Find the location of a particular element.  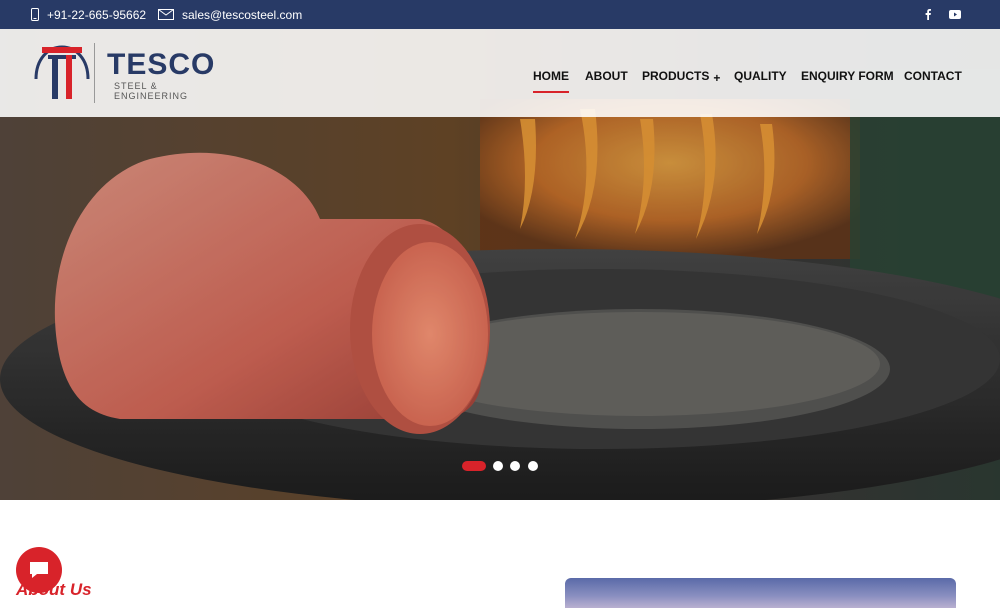

brand-tagline: STEEL & ENGINEERING is located at coordinates (151, 91).